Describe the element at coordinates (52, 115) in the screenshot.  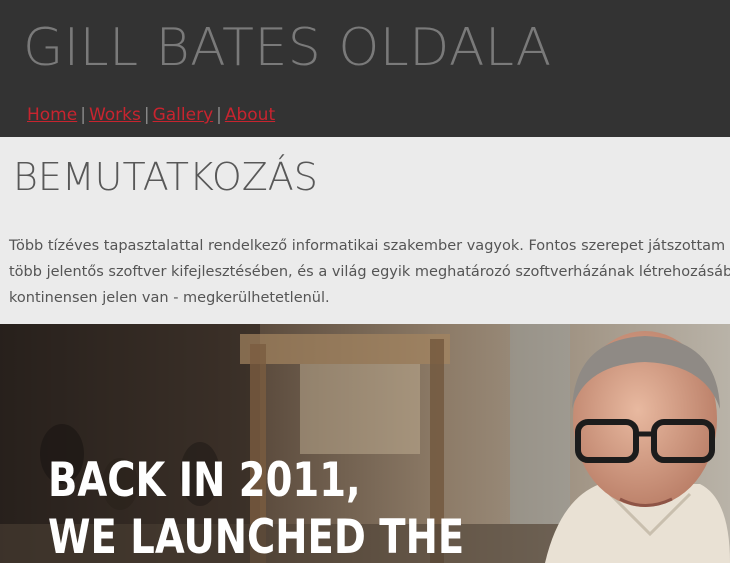
I see `nav-link-home: Home` at that location.